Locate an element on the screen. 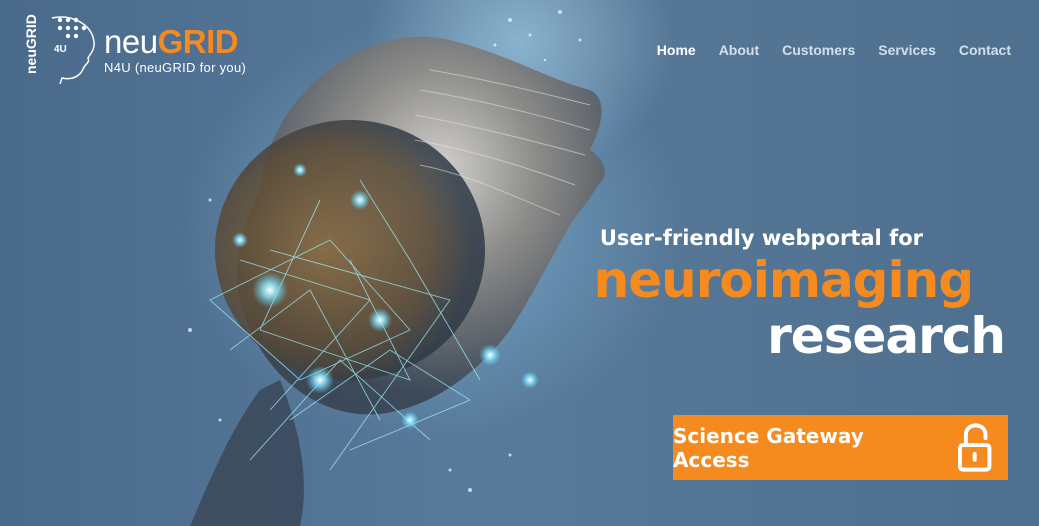 This screenshot has height=526, width=1039. unlocked-padlock-icon is located at coordinates (974, 447).